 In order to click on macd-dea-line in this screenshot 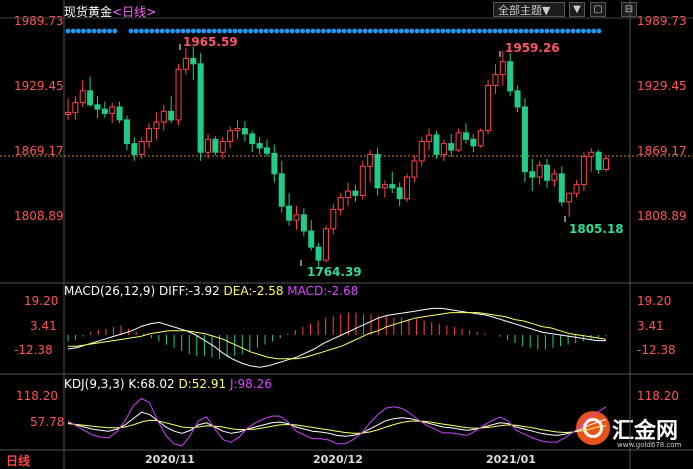, I will do `click(337, 336)`.